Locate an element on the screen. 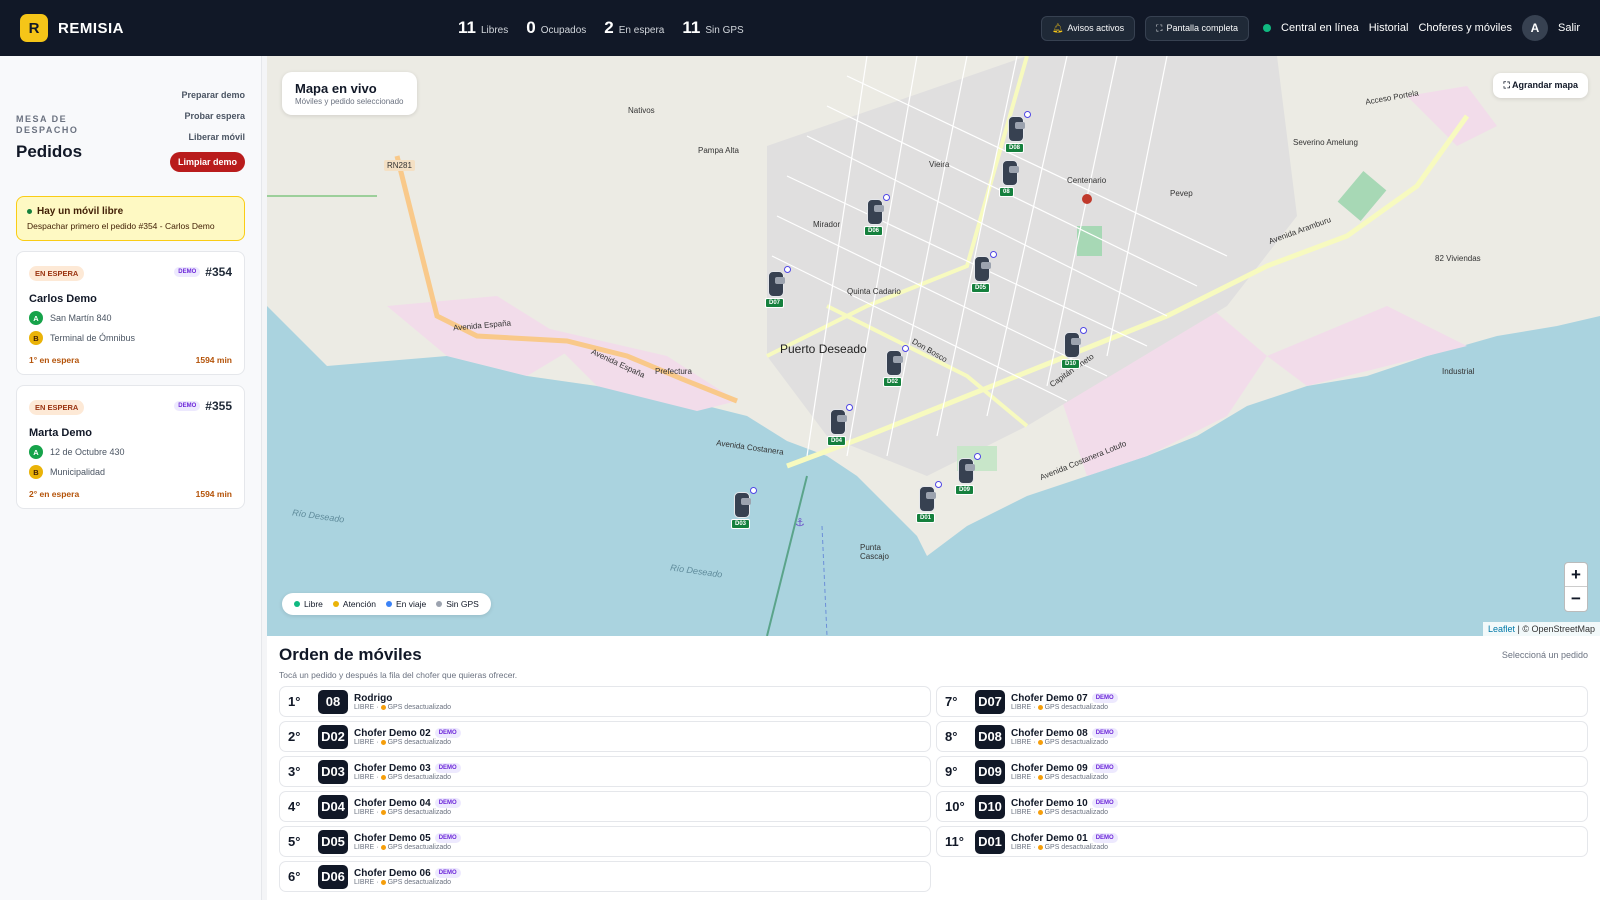 The width and height of the screenshot is (1600, 900). vehicle-marker: D03 is located at coordinates (744, 509).